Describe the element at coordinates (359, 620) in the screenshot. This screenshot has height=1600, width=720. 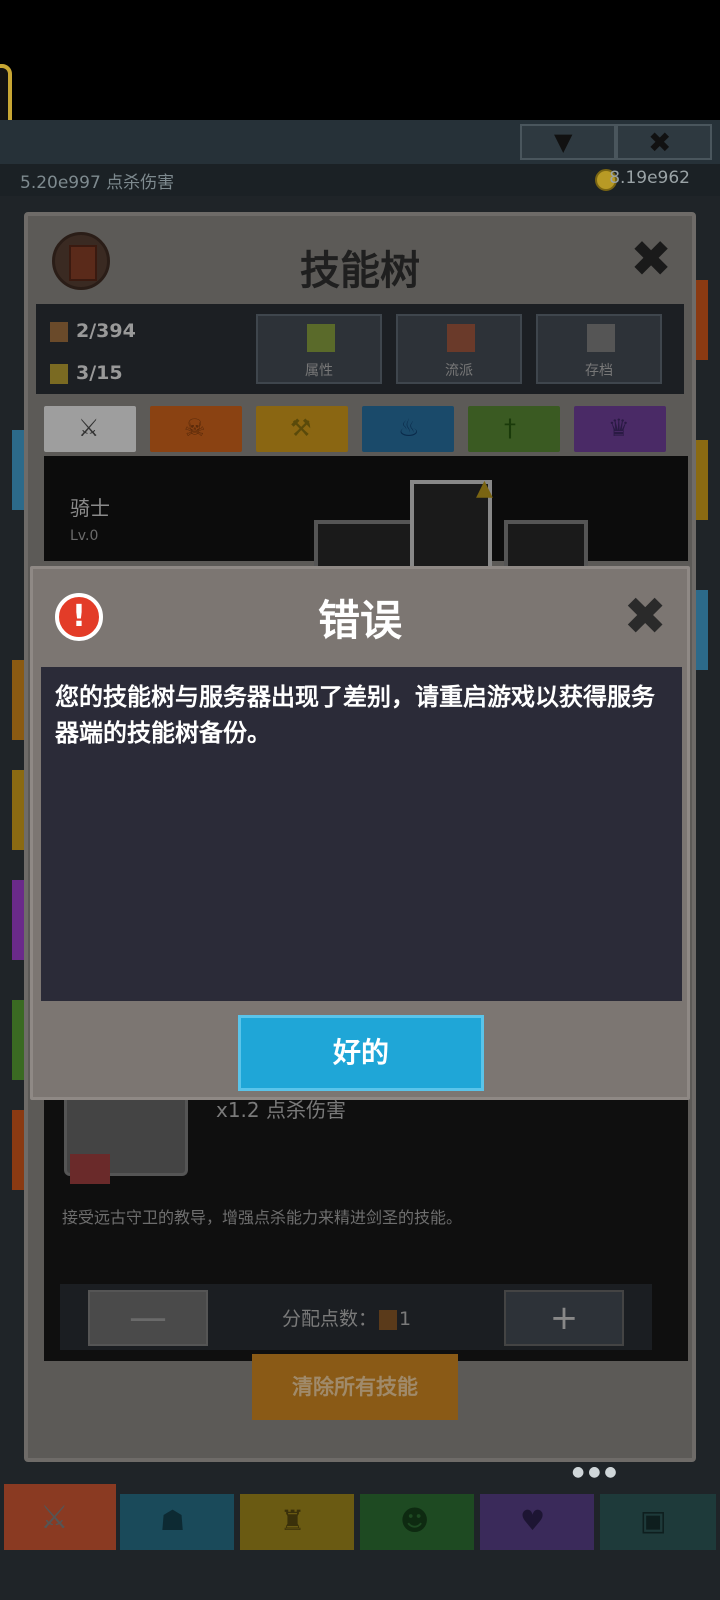
I see `dialog-title: 错误` at that location.